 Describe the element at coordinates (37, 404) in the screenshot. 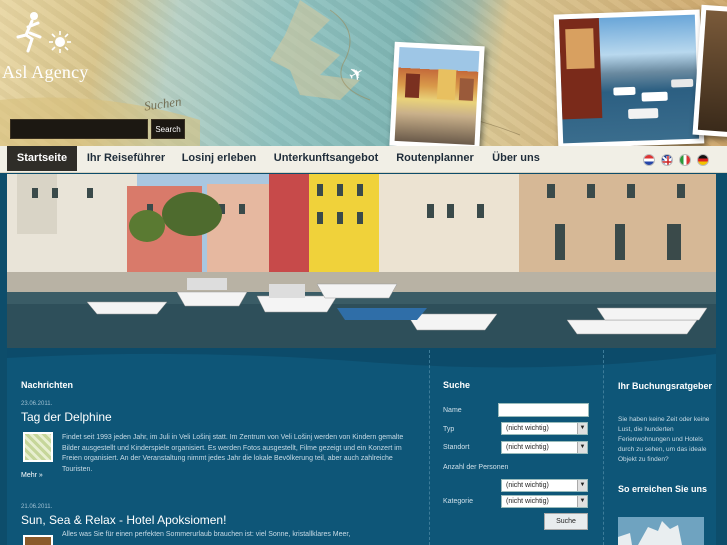

I see `news-date: 23.06.2011.` at that location.